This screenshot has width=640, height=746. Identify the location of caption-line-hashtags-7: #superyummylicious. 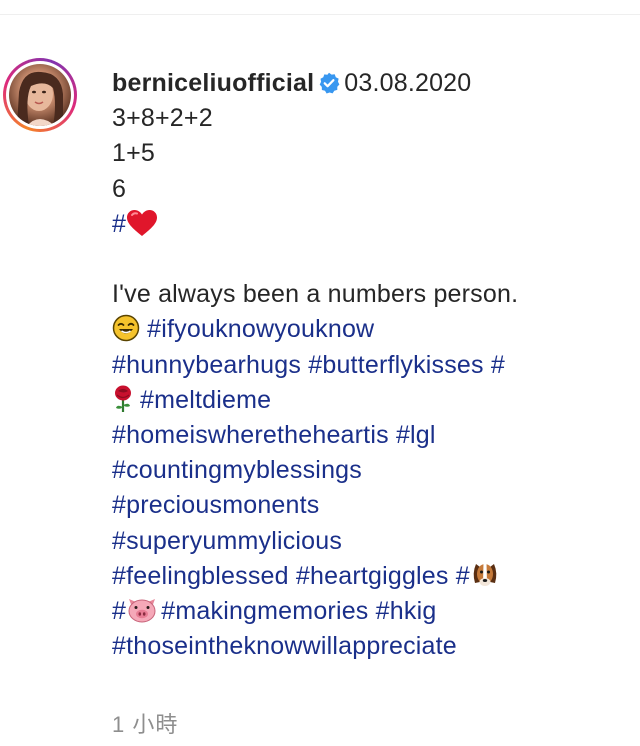
(369, 541).